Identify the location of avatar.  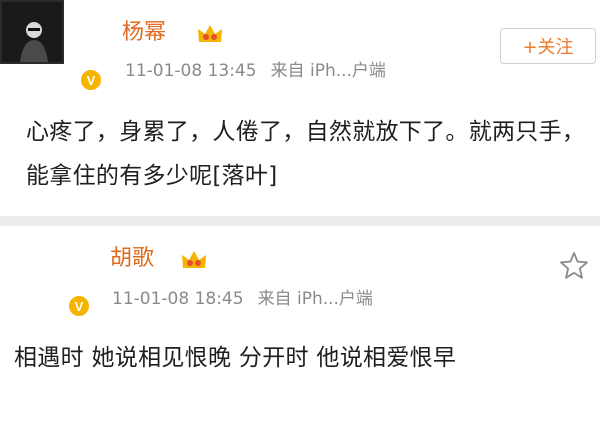
(32, 32).